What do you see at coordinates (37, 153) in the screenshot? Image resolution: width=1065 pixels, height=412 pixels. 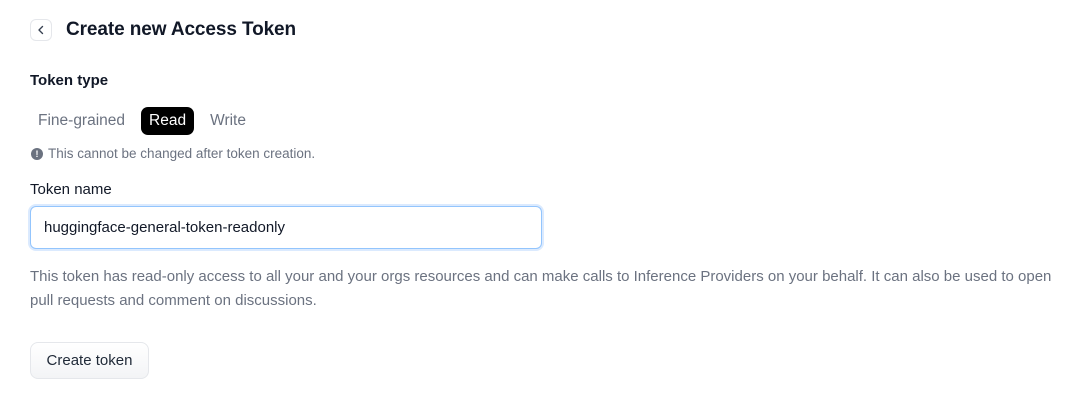 I see `info-icon: !` at bounding box center [37, 153].